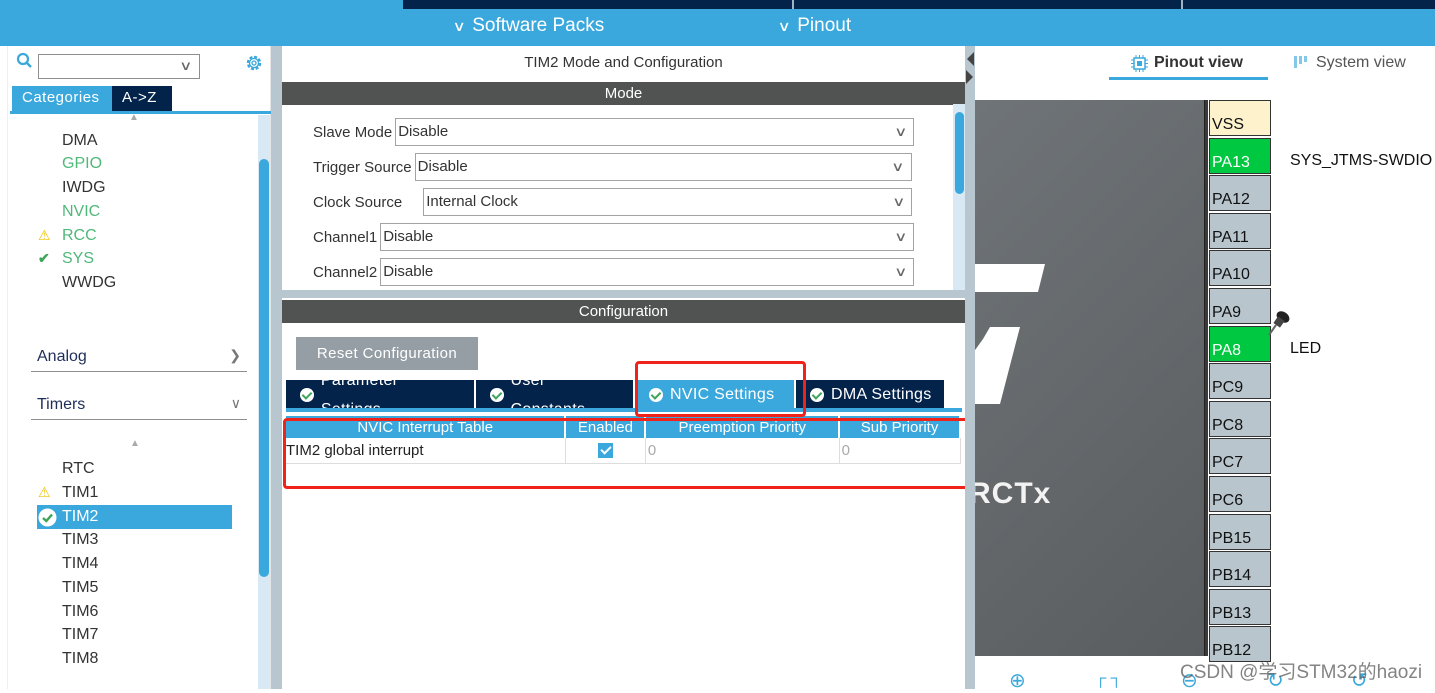 Image resolution: width=1435 pixels, height=693 pixels. What do you see at coordinates (81, 212) in the screenshot?
I see `sidebar-item-nvic: NVIC` at bounding box center [81, 212].